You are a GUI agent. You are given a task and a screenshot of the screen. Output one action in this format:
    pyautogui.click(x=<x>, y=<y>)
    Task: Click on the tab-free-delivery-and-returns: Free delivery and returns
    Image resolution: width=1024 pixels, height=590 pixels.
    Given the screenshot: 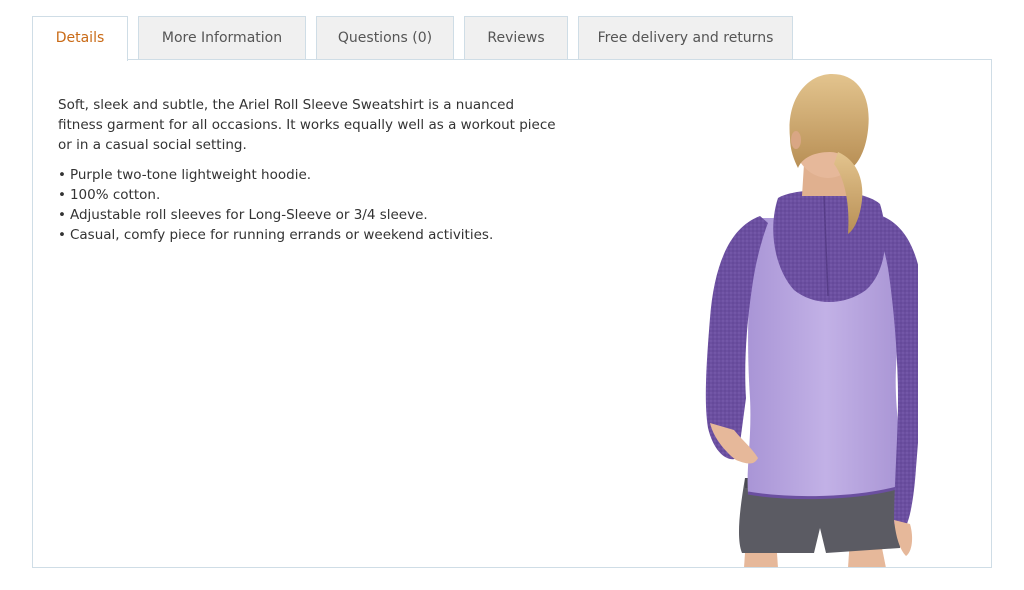 What is the action you would take?
    pyautogui.click(x=685, y=37)
    